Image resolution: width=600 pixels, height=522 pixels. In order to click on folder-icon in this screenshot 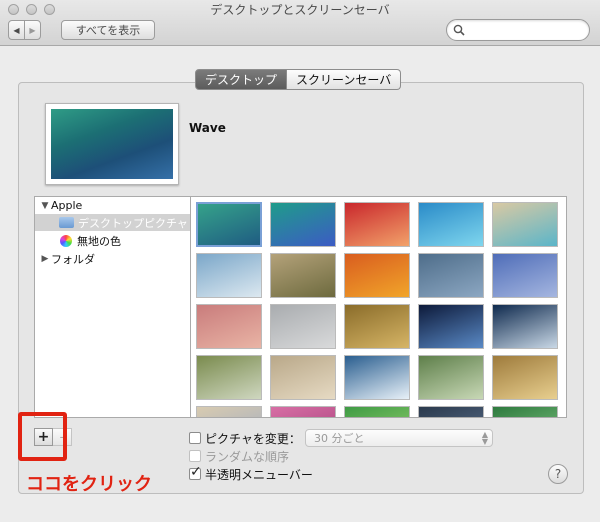, I will do `click(66, 222)`.